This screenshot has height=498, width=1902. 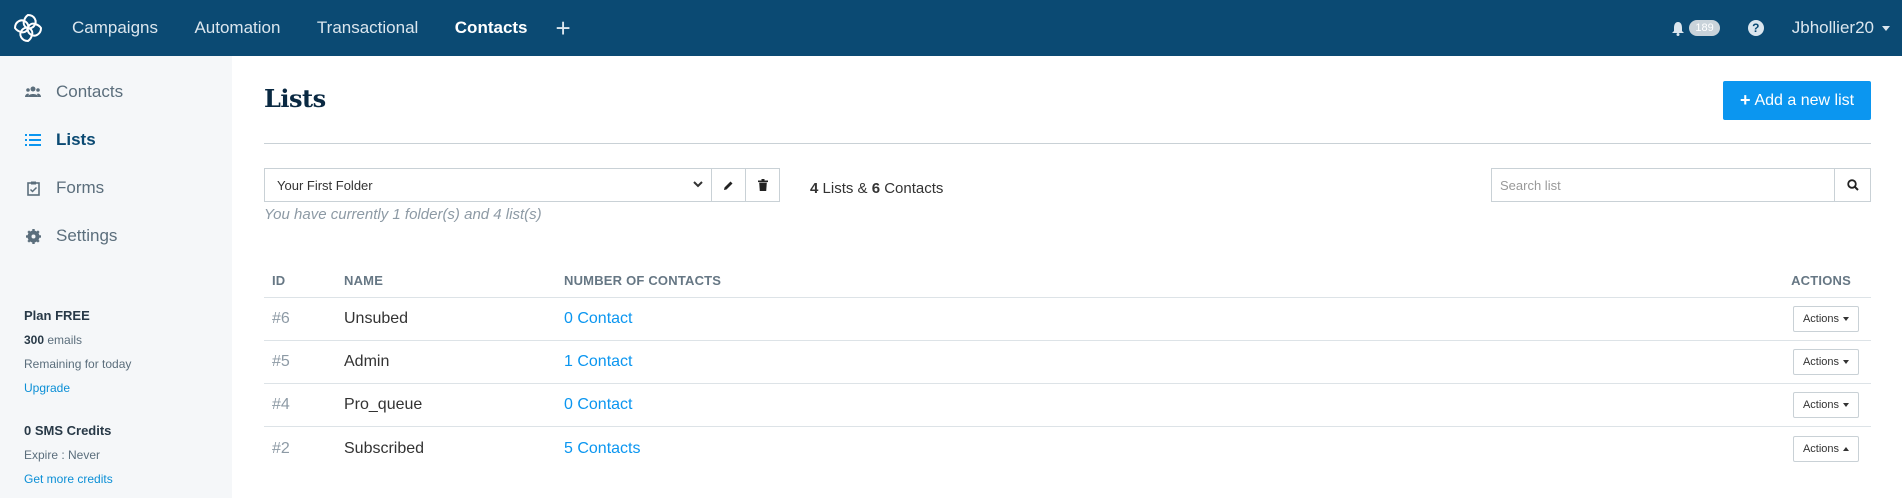 I want to click on trash-icon, so click(x=762, y=185).